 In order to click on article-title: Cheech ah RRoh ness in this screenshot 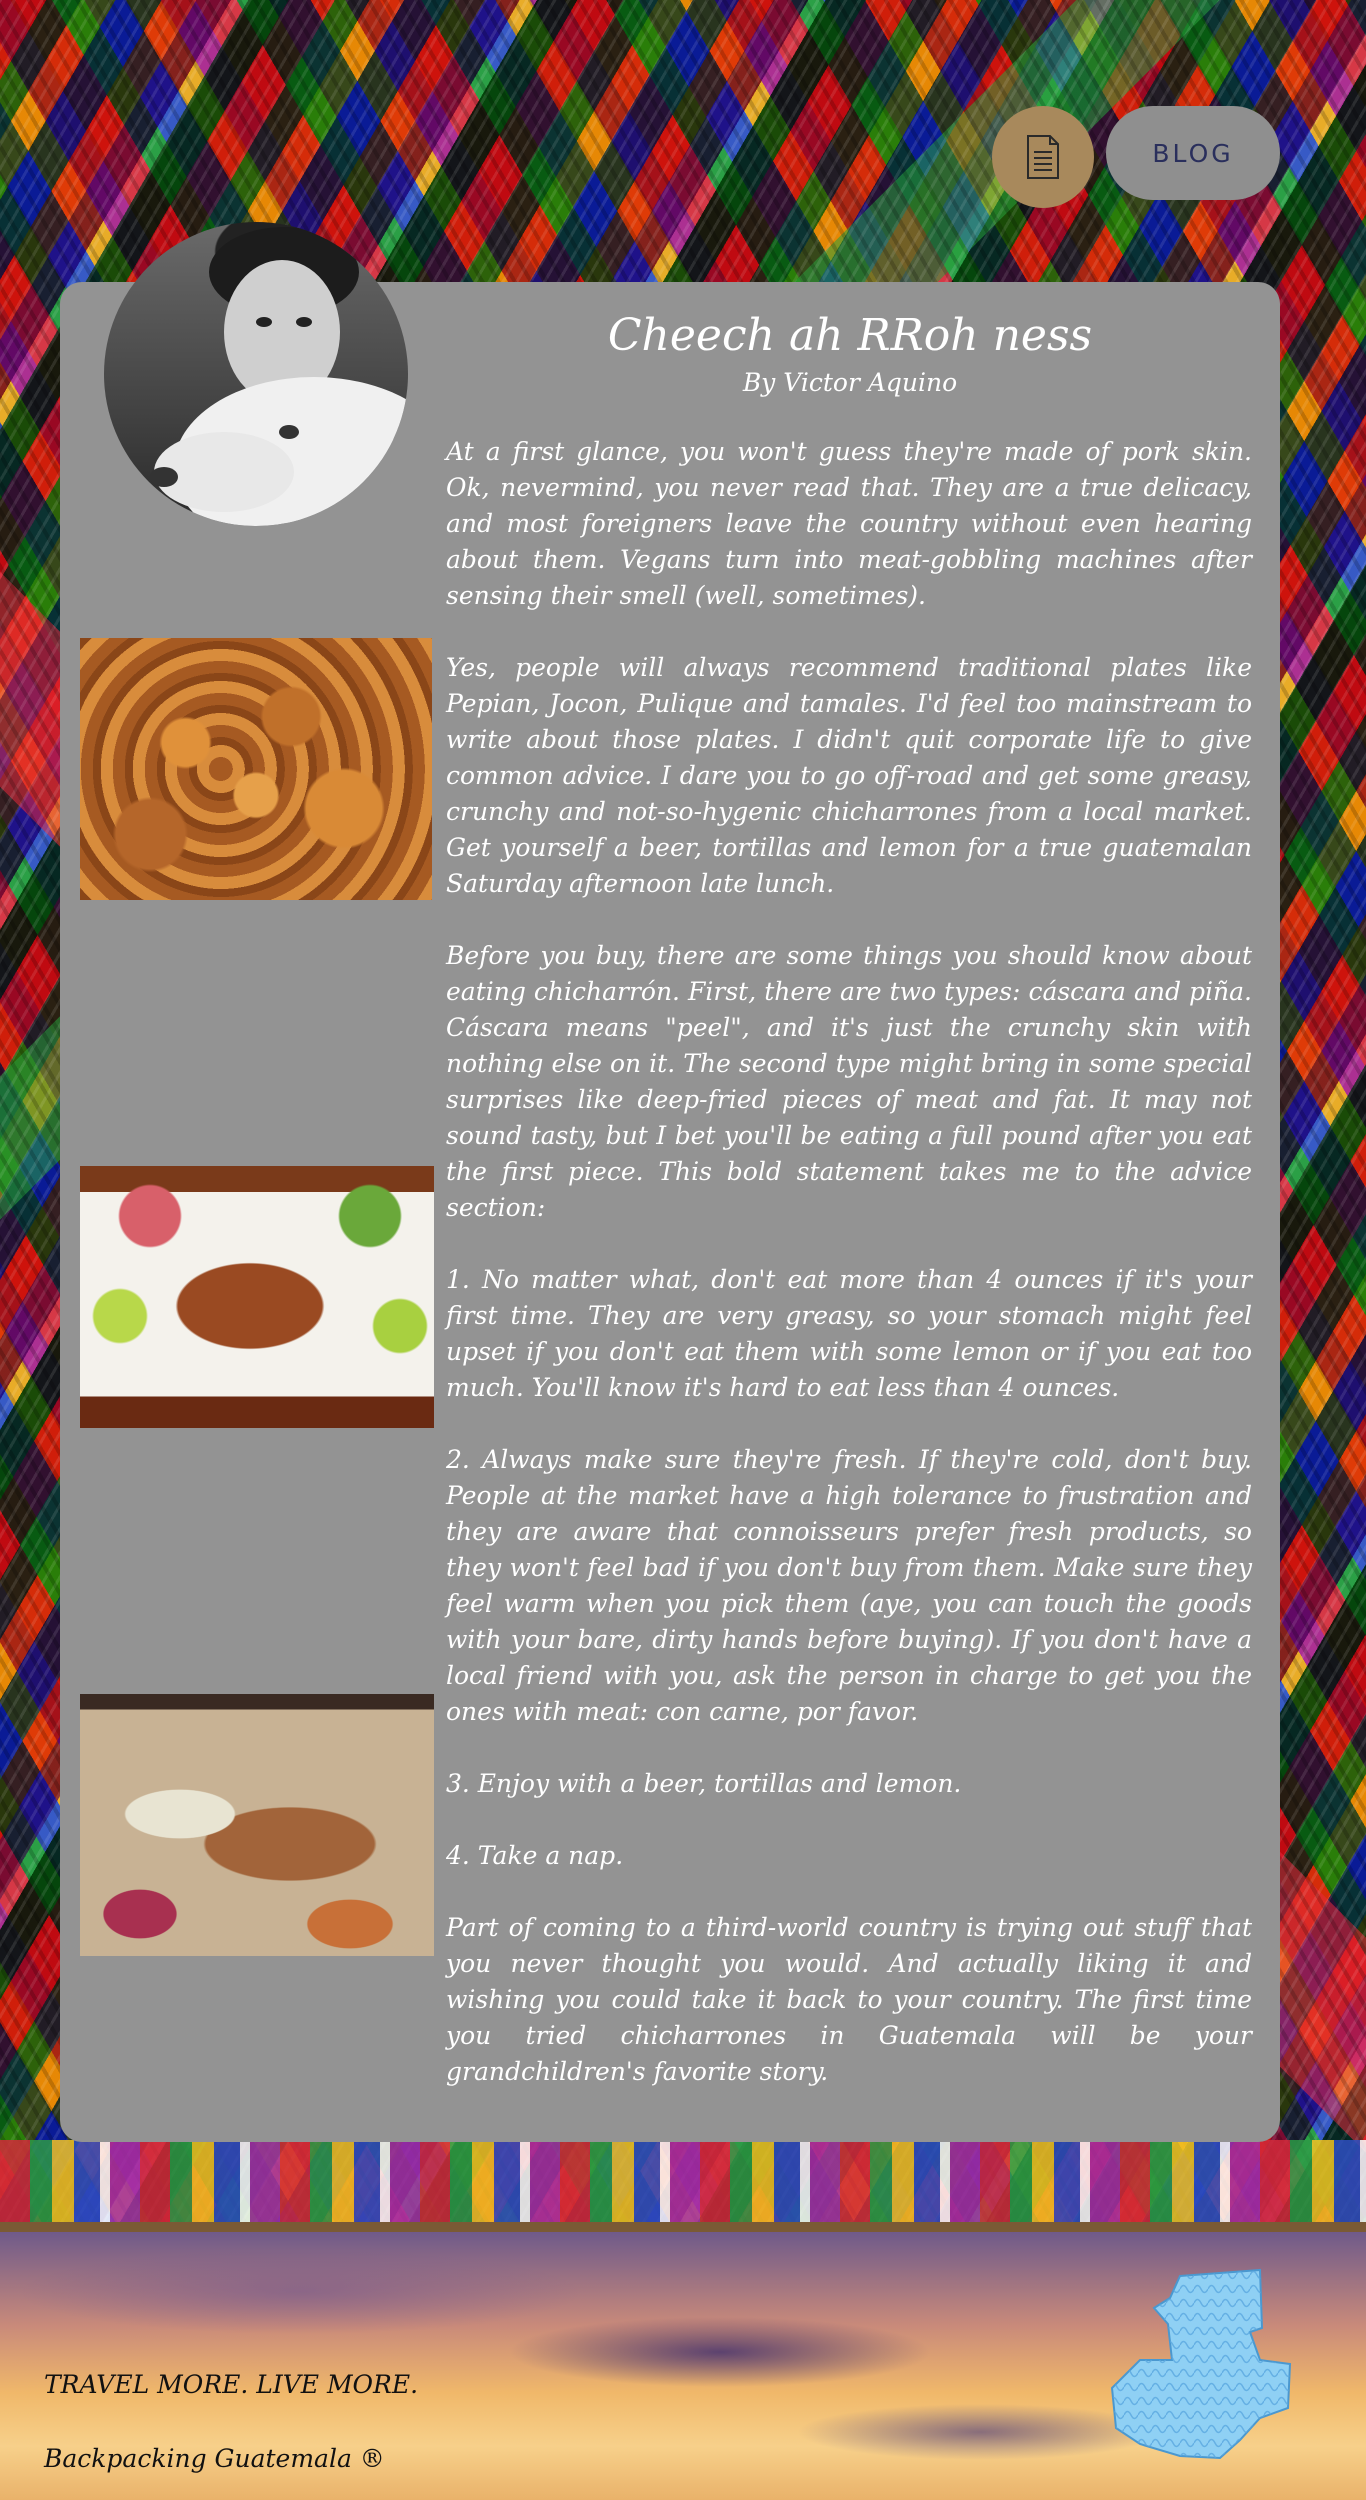, I will do `click(850, 335)`.